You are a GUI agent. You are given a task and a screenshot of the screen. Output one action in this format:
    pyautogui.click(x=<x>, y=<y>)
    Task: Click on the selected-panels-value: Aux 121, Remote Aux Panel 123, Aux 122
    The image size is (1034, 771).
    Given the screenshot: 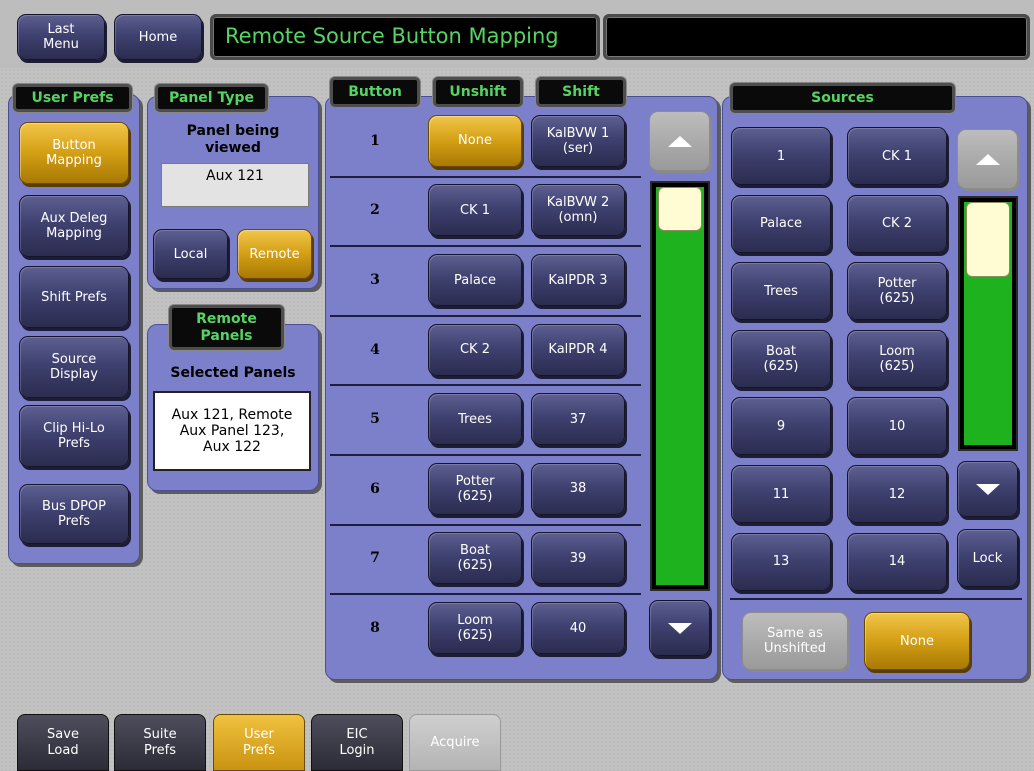 What is the action you would take?
    pyautogui.click(x=232, y=431)
    